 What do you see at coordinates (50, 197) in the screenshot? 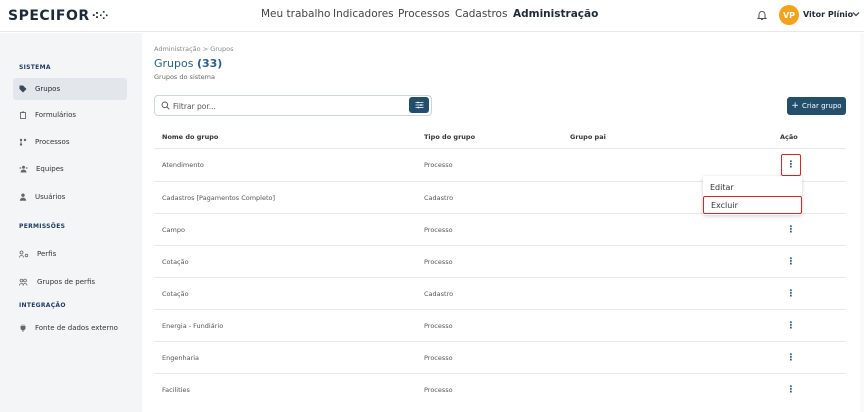
I see `sidebar-item-label: Usuários` at bounding box center [50, 197].